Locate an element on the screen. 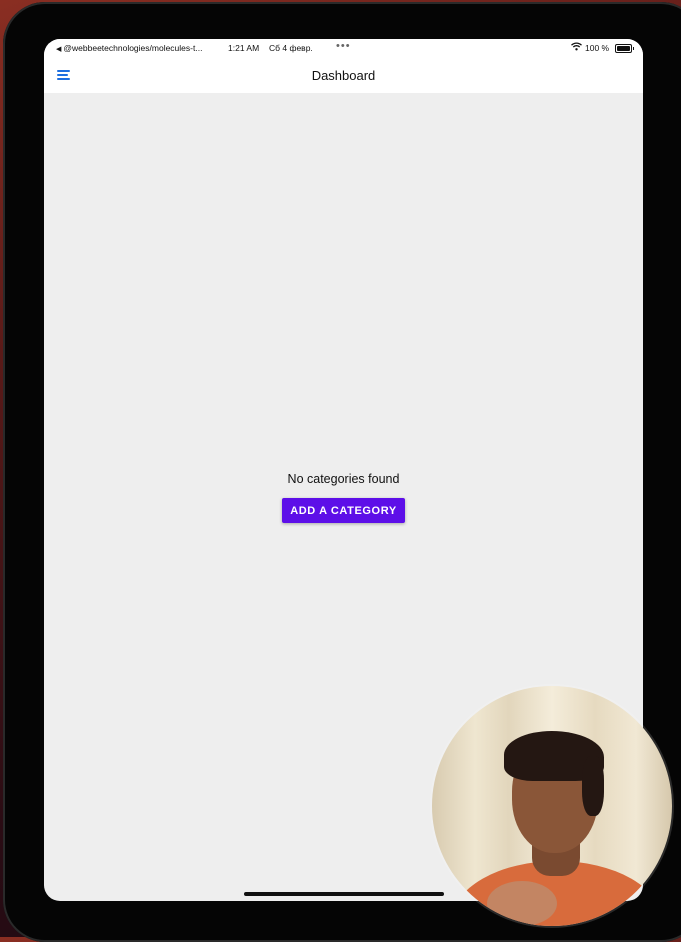 This screenshot has height=942, width=681. back-arrow-icon: ◀ is located at coordinates (59, 49).